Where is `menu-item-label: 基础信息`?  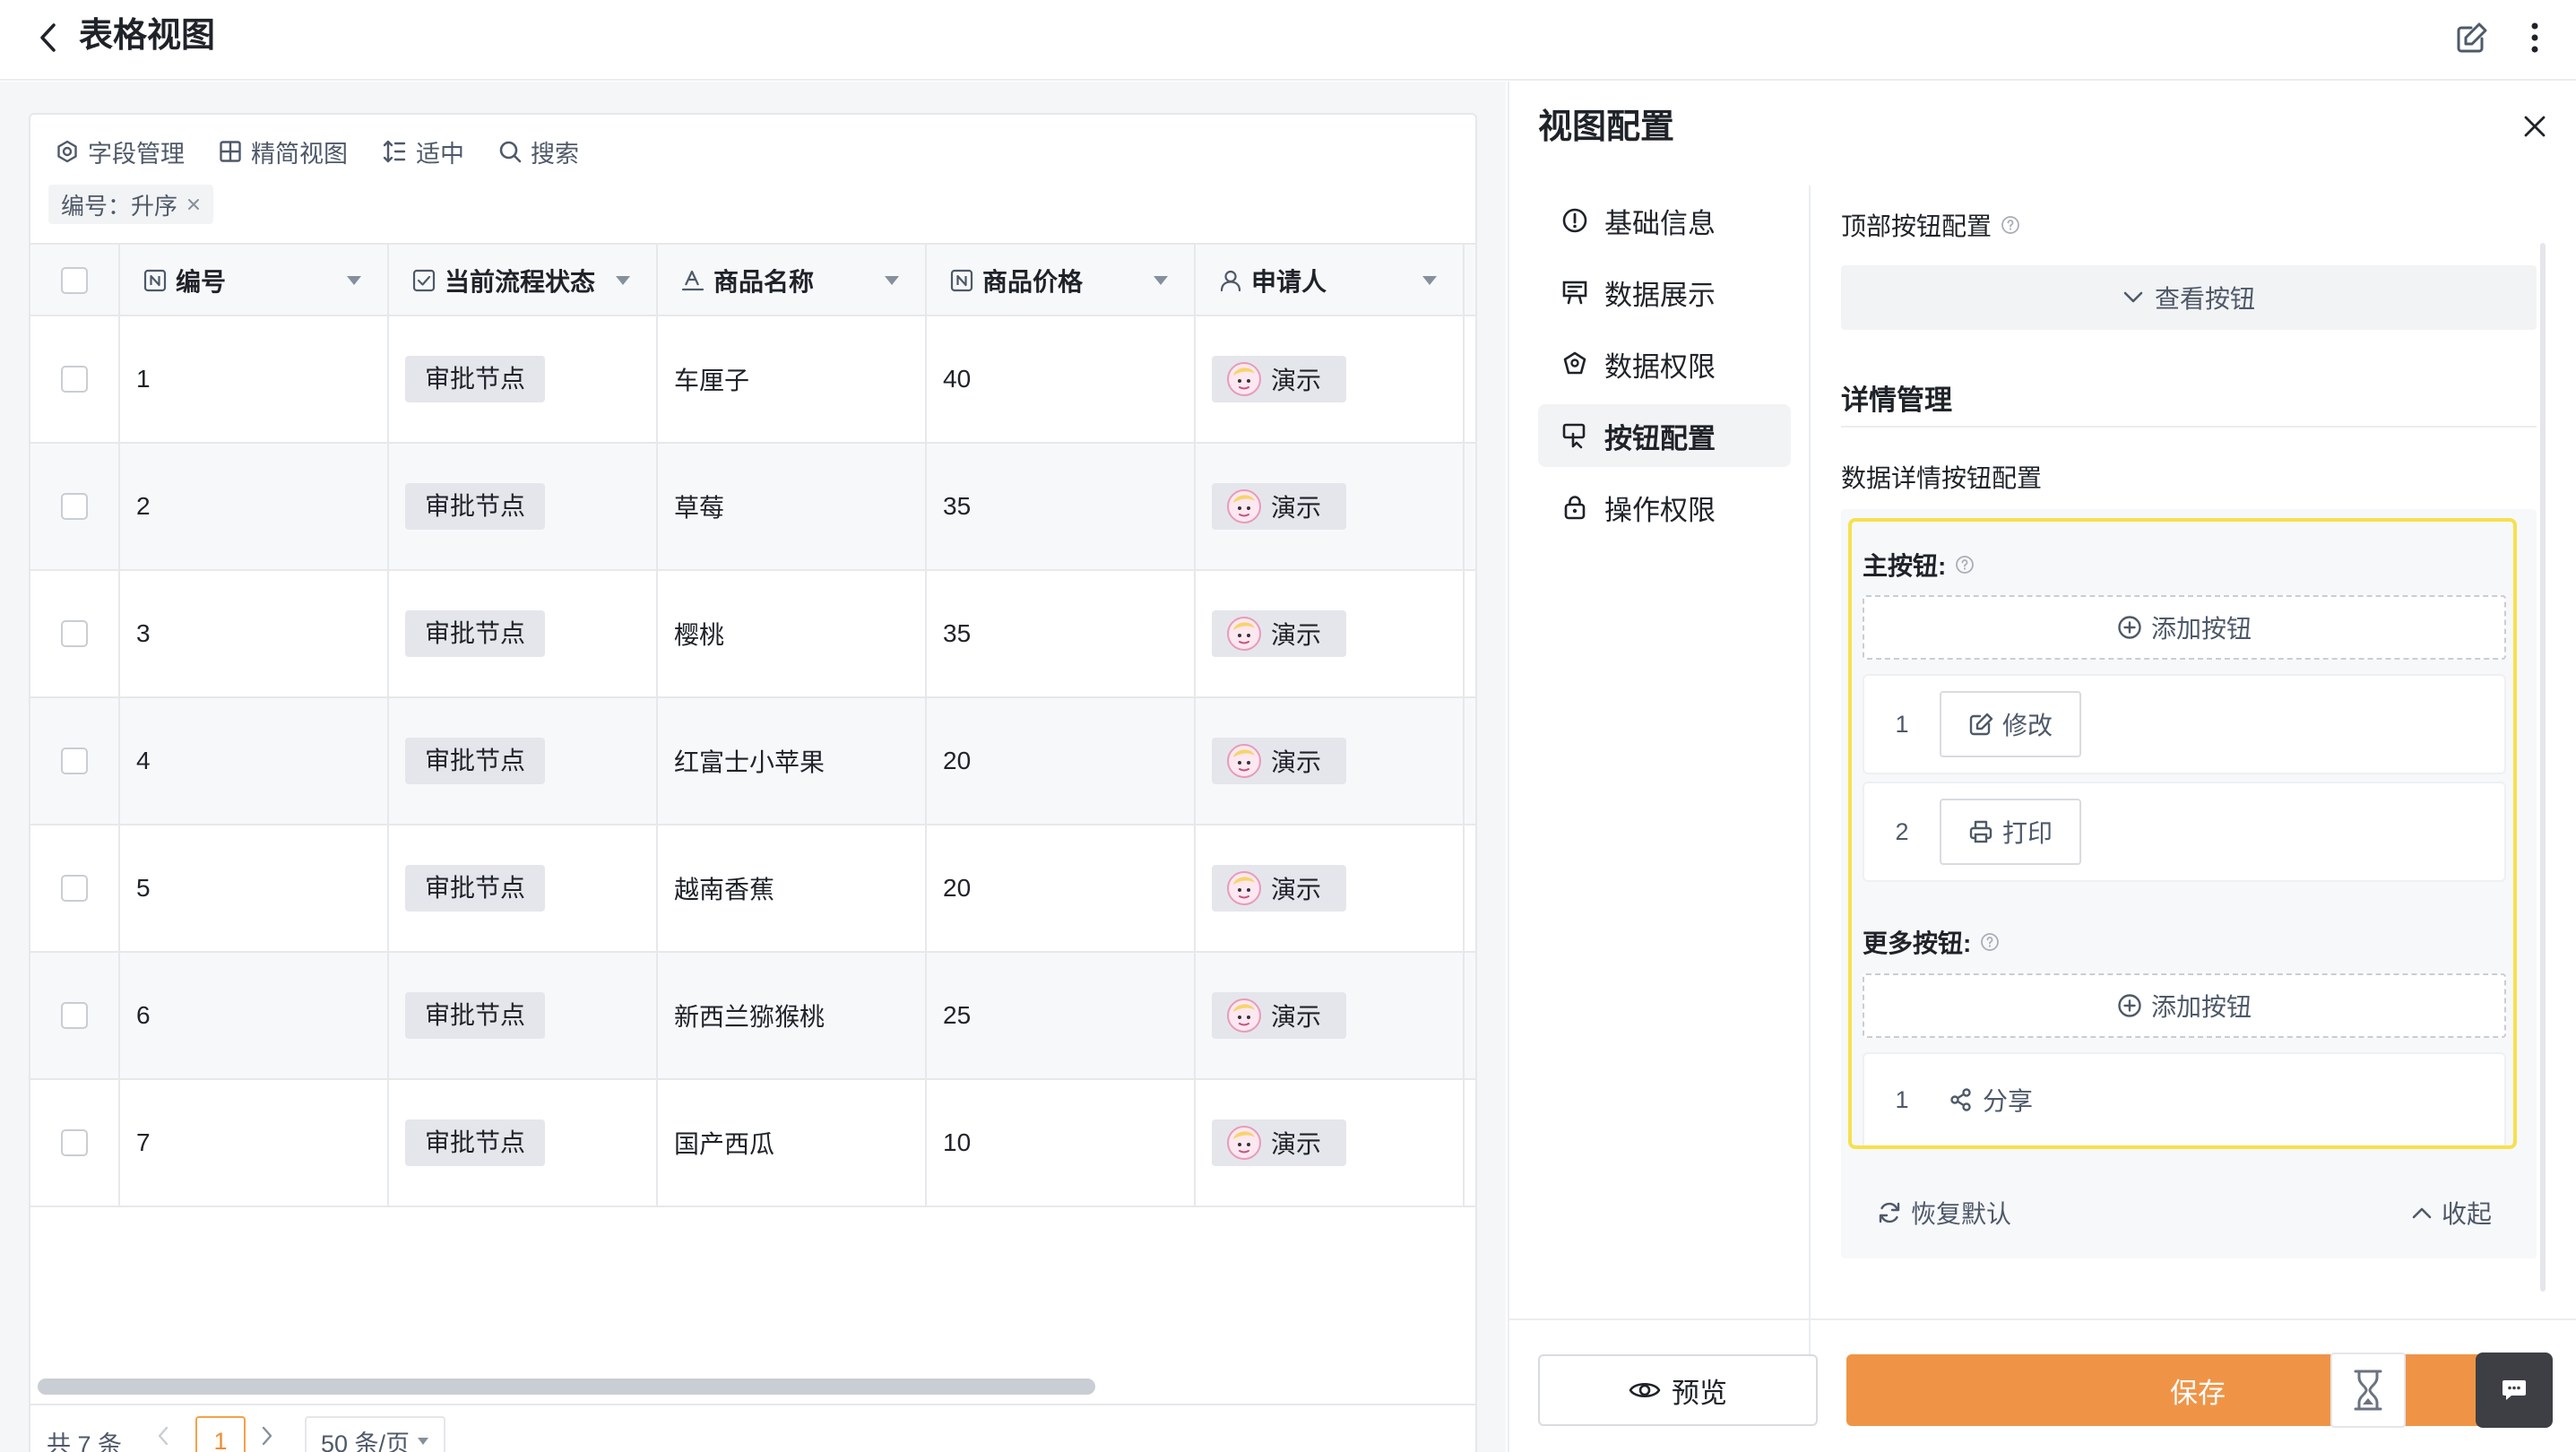 menu-item-label: 基础信息 is located at coordinates (1660, 223).